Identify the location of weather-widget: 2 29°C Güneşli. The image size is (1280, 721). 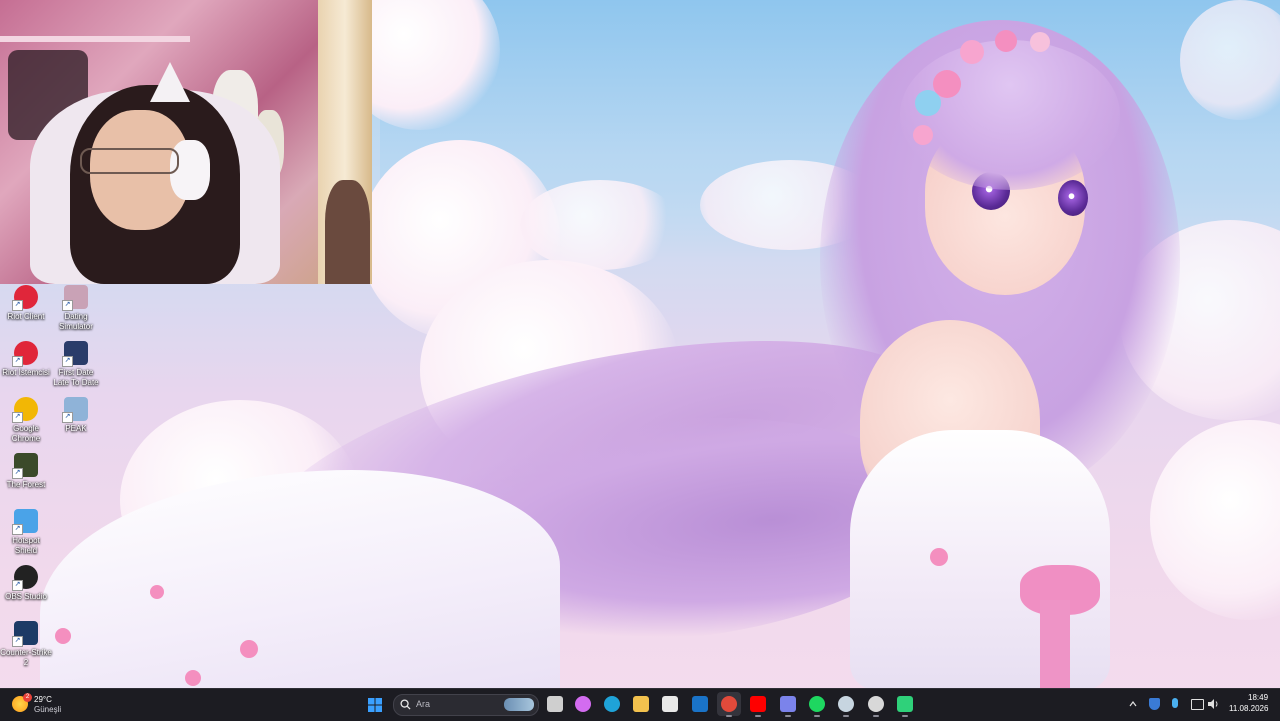
(43, 705).